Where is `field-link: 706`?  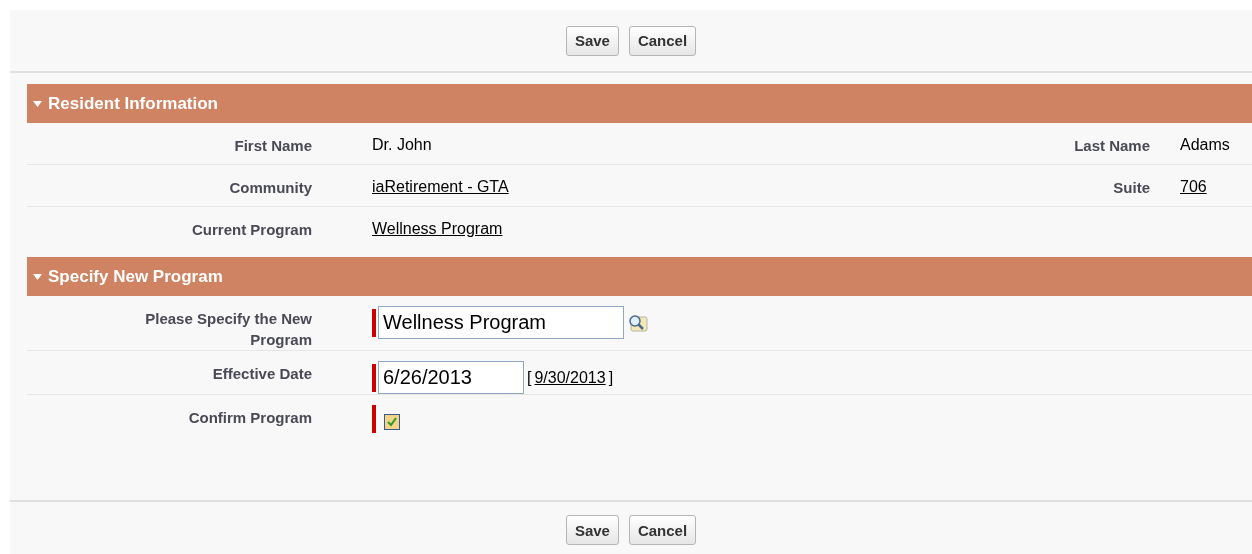 field-link: 706 is located at coordinates (1193, 187).